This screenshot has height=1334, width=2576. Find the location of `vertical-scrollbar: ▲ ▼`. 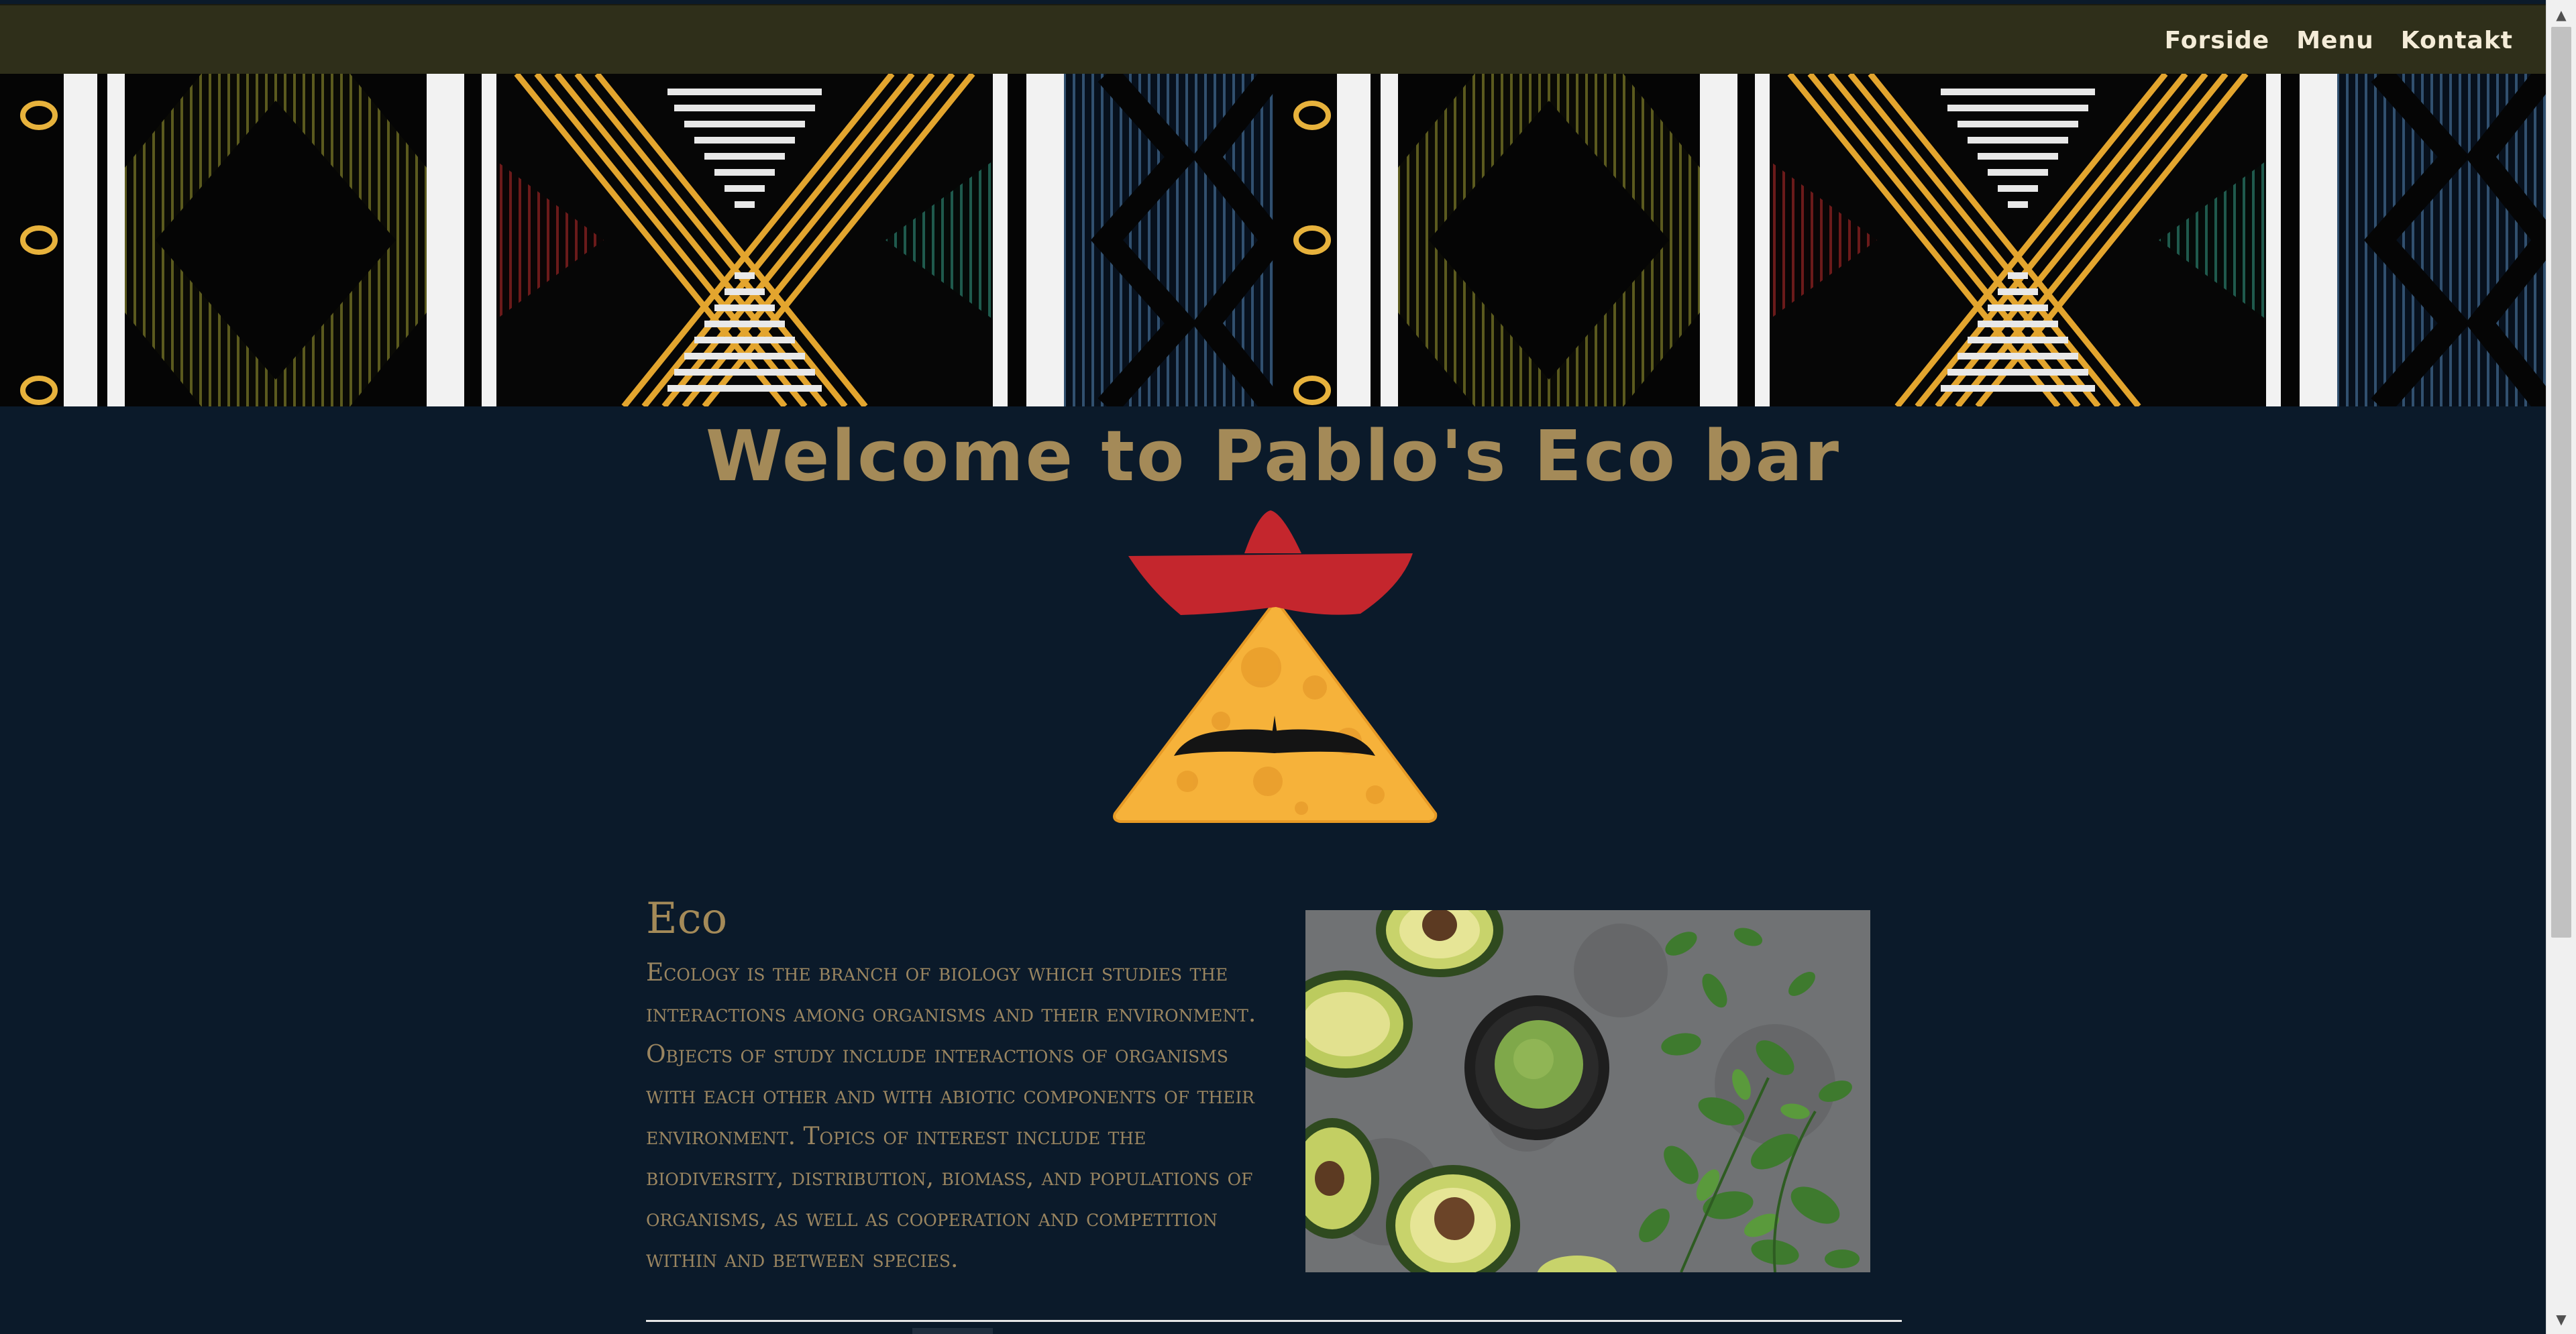

vertical-scrollbar: ▲ ▼ is located at coordinates (2561, 667).